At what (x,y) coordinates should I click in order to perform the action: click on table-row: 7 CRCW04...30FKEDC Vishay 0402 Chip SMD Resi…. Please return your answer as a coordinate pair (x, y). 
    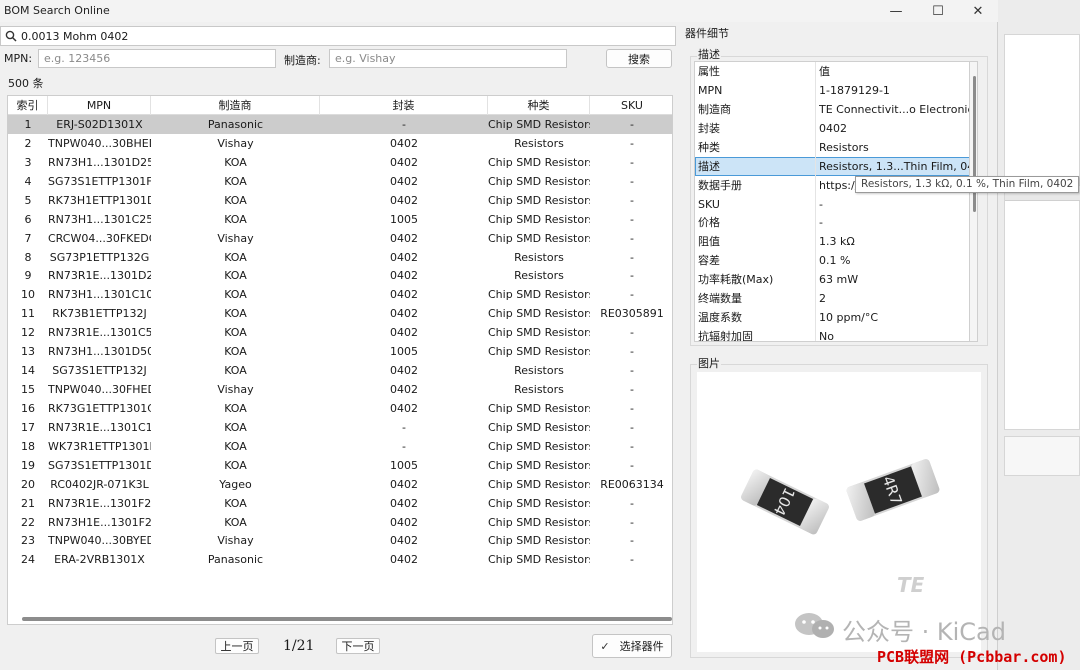
    Looking at the image, I should click on (340, 238).